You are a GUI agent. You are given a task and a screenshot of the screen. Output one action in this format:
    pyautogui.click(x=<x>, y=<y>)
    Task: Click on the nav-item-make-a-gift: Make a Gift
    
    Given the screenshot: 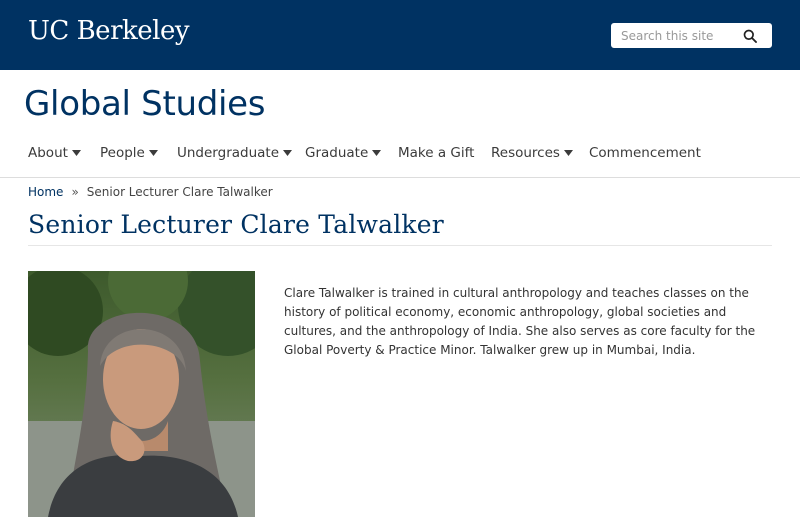 What is the action you would take?
    pyautogui.click(x=436, y=153)
    